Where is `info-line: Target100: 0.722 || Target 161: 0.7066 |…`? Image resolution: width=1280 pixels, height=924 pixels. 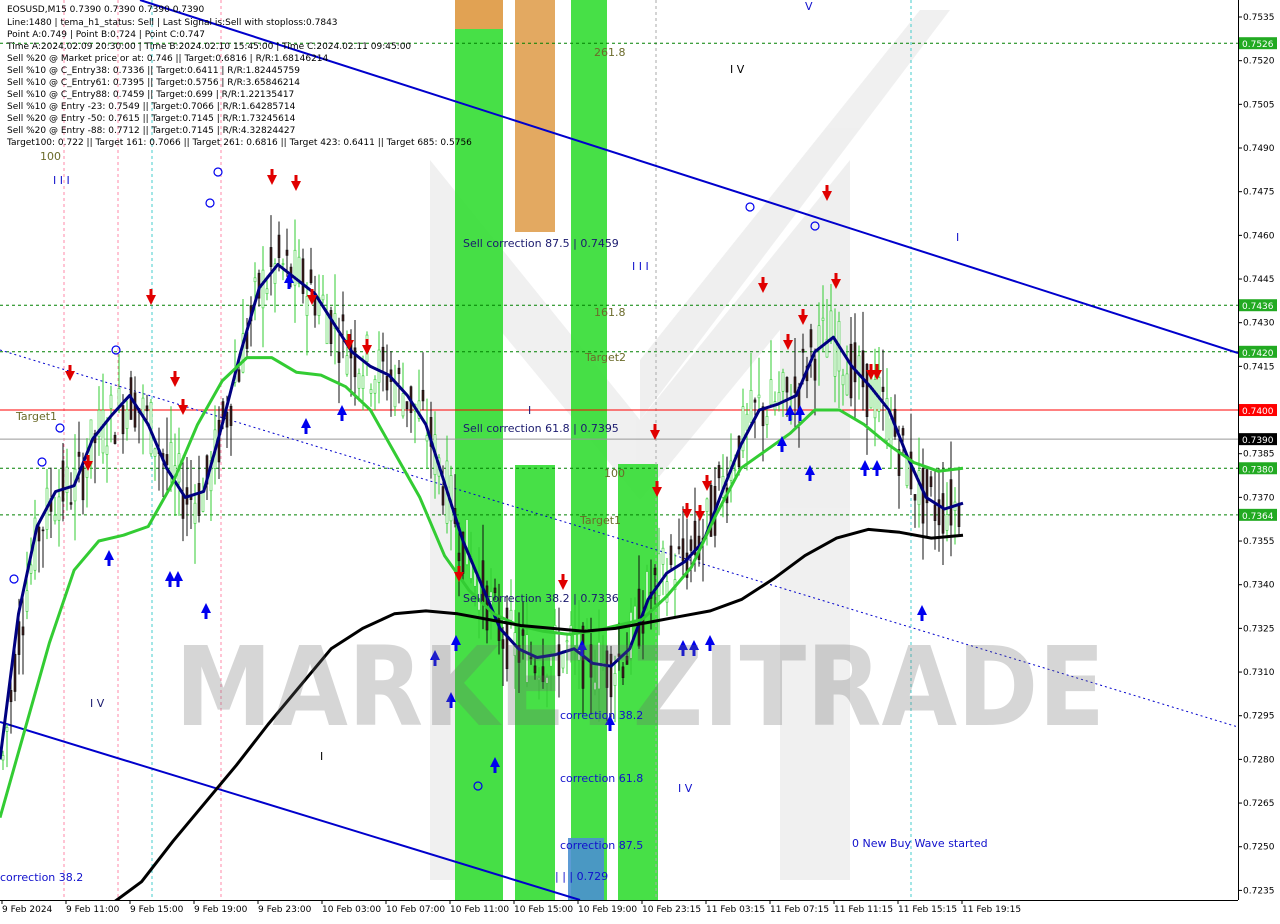
info-line: Target100: 0.722 || Target 161: 0.7066 |… is located at coordinates (239, 143).